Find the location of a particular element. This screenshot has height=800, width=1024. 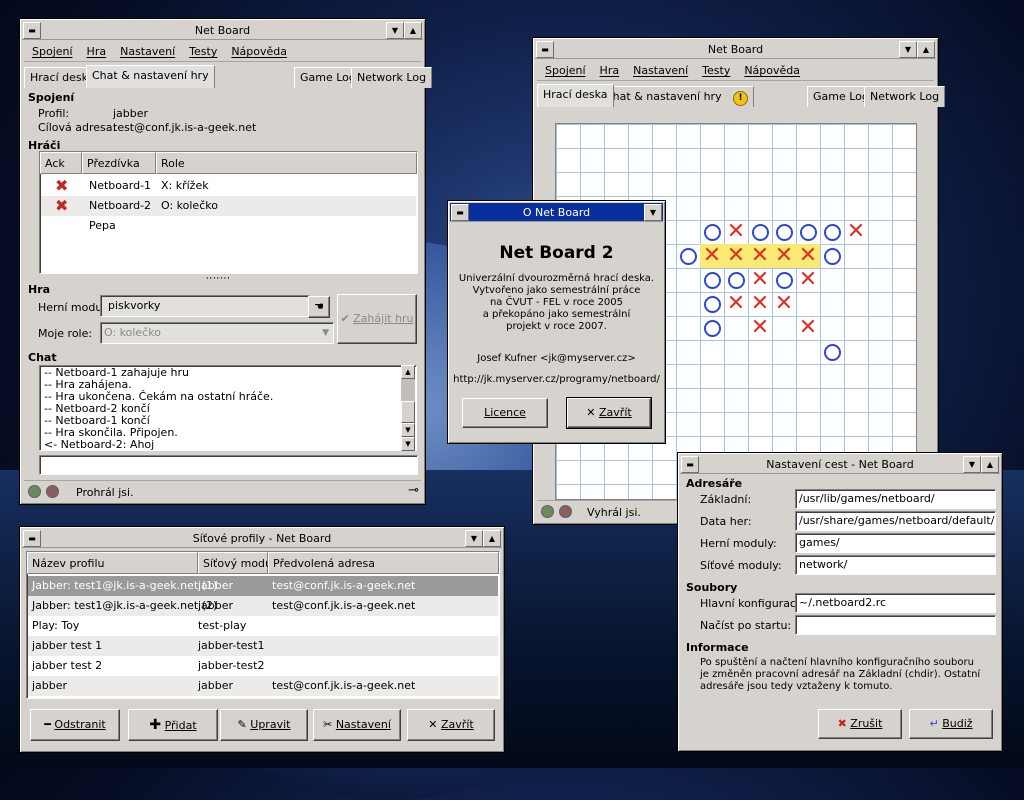

table-row: ✖ Netboard-1 X: křížek is located at coordinates (228, 186).